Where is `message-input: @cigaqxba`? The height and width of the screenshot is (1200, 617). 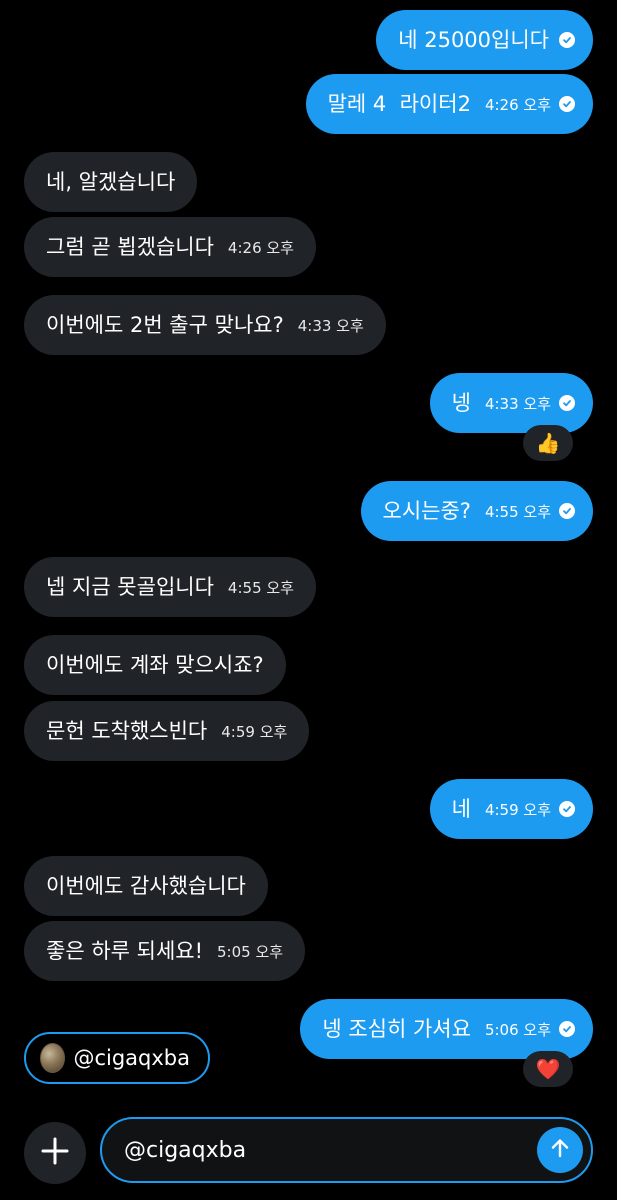 message-input: @cigaqxba is located at coordinates (330, 1150).